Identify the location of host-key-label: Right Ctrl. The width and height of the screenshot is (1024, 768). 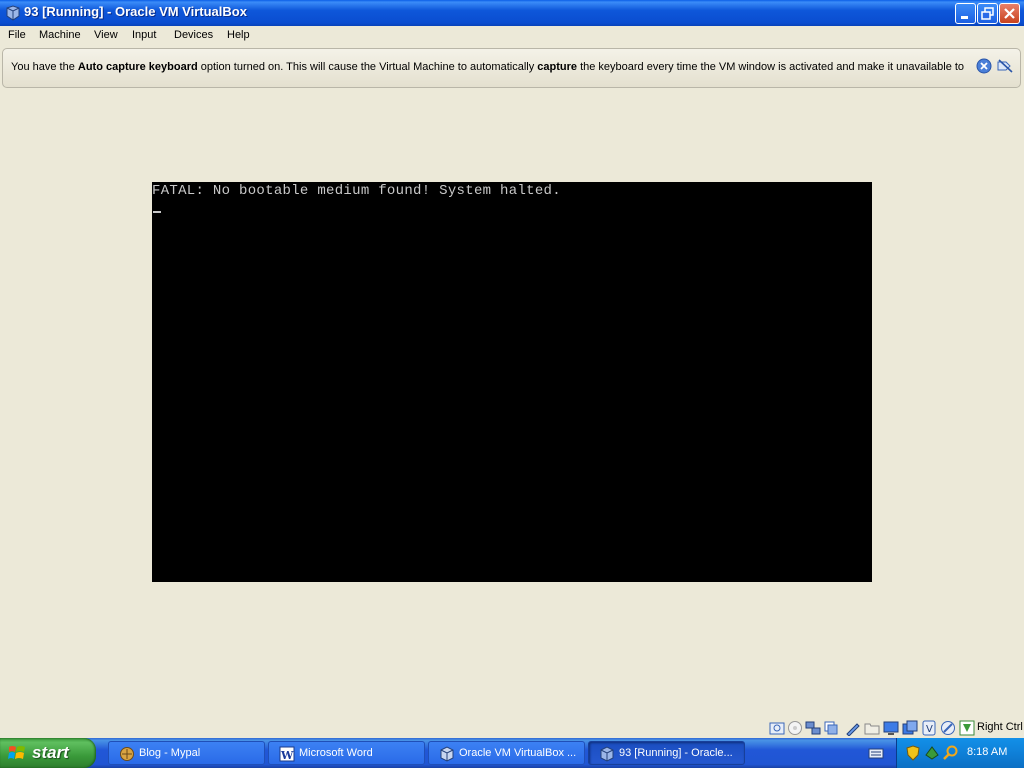
(1000, 727).